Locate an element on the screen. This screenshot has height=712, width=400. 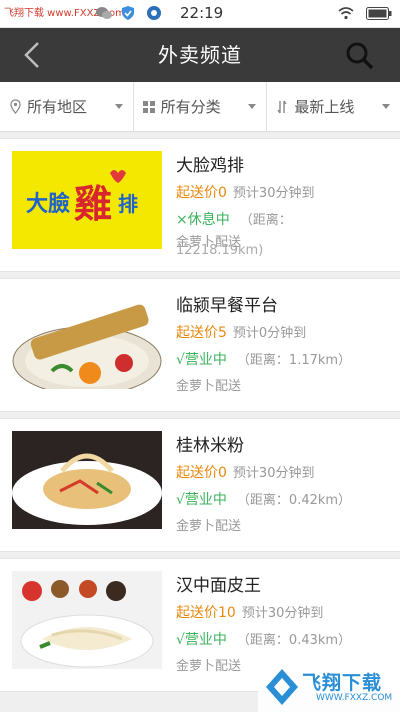
wechat-icon is located at coordinates (104, 13).